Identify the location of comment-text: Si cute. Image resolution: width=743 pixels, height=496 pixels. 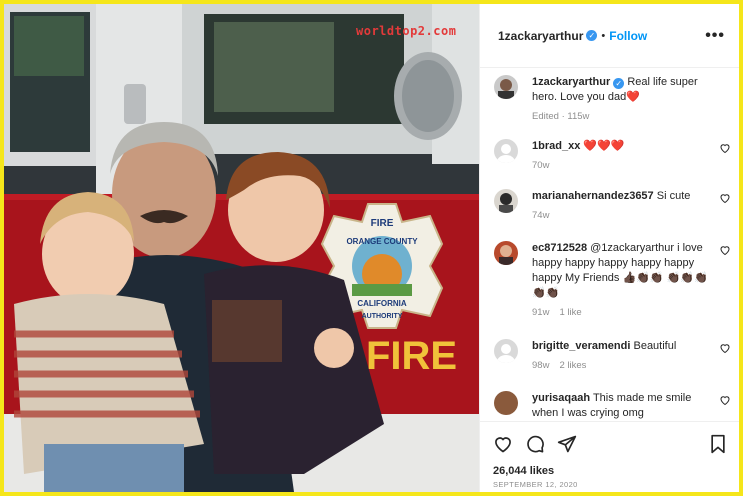
(673, 196).